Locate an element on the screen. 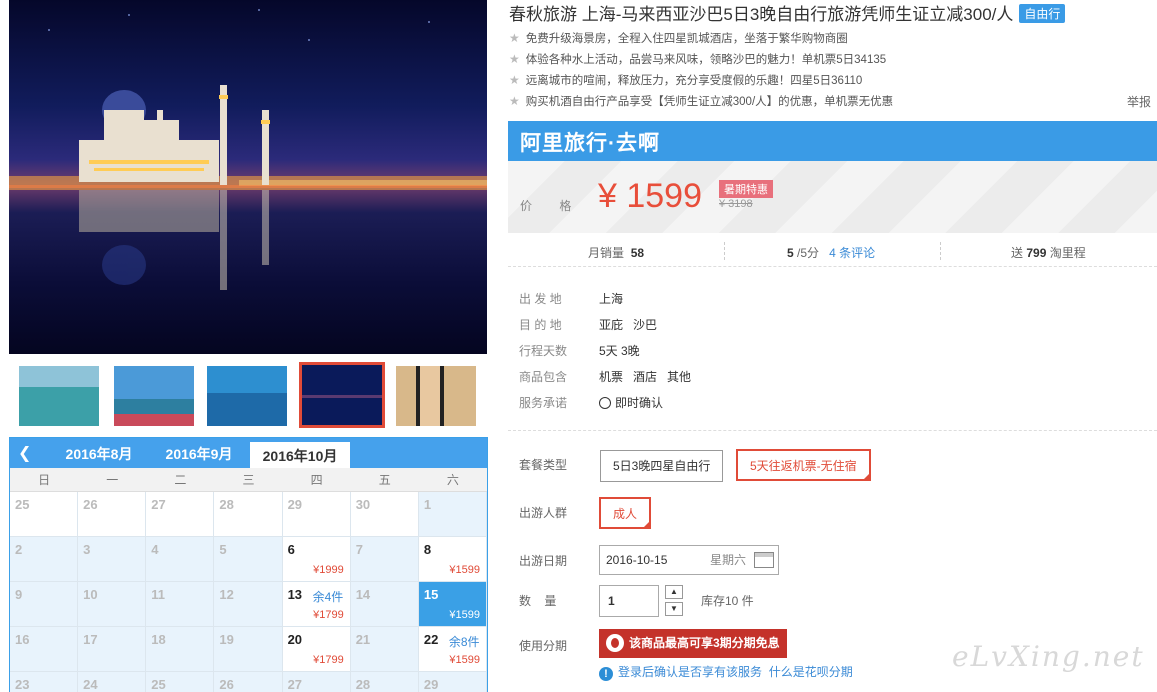 Image resolution: width=1157 pixels, height=692 pixels. calendar-day-number: 15 is located at coordinates (431, 594).